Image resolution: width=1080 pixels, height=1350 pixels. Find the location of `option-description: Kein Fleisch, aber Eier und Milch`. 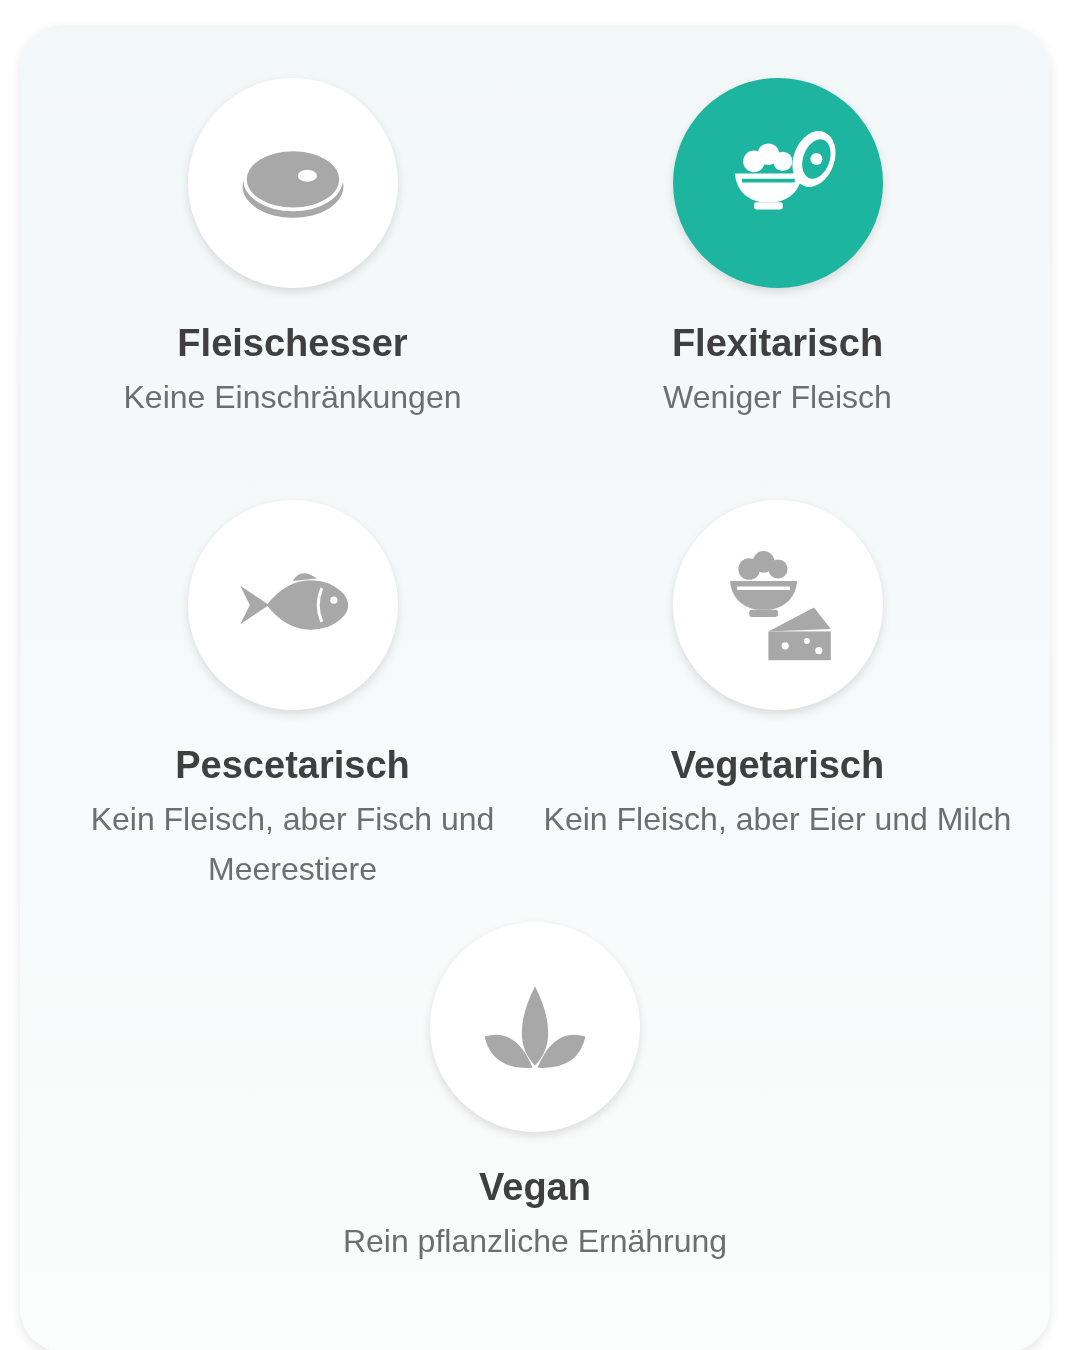

option-description: Kein Fleisch, aber Eier und Milch is located at coordinates (777, 819).